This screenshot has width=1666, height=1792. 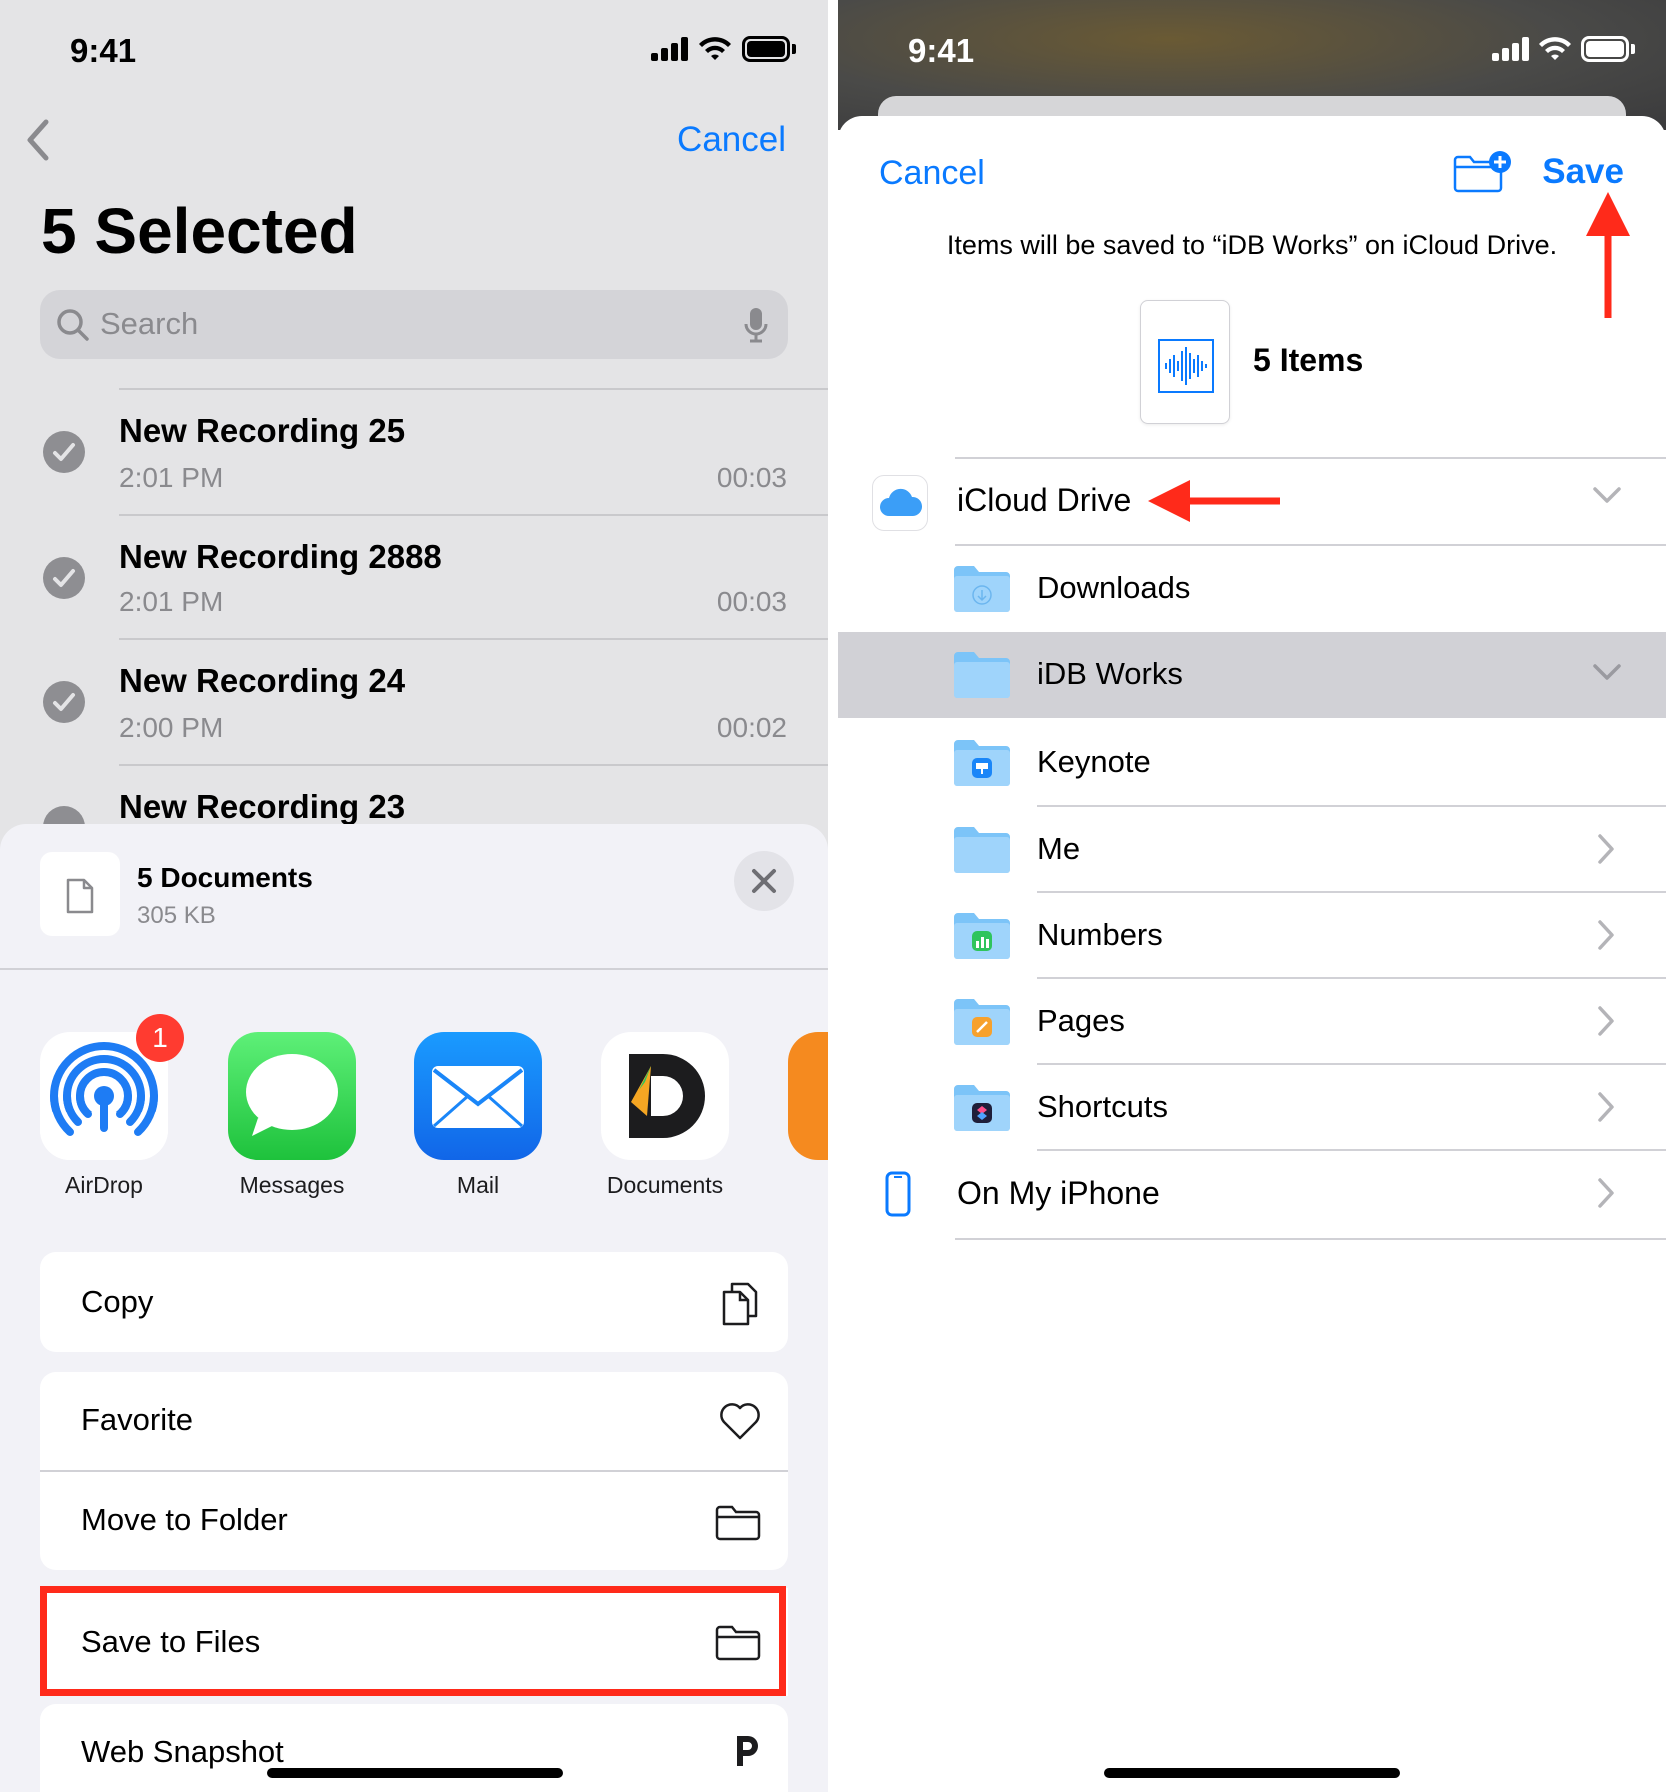 I want to click on folder-label: iDB Works, so click(x=1110, y=673).